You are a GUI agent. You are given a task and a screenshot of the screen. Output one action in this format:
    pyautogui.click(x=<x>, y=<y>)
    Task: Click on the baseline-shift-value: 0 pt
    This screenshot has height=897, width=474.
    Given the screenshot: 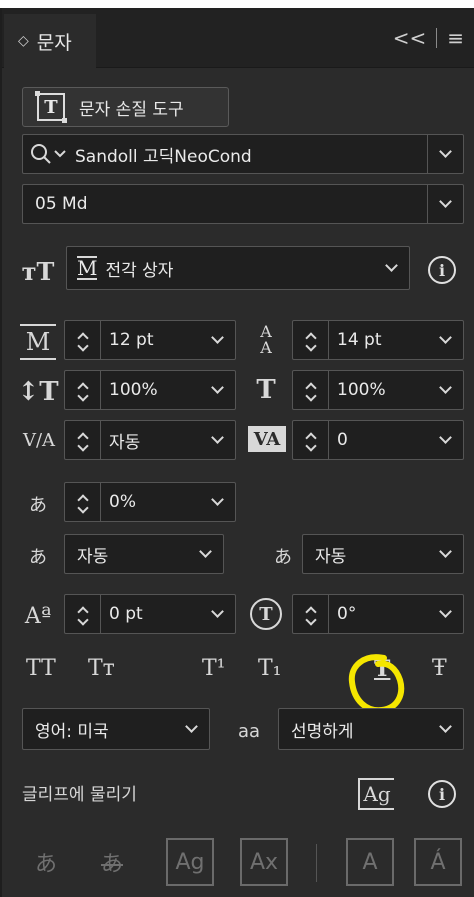 What is the action you would take?
    pyautogui.click(x=126, y=614)
    